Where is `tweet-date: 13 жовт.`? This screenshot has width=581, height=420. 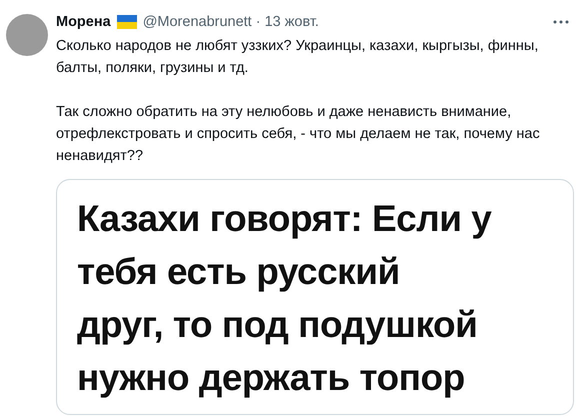
tweet-date: 13 жовт. is located at coordinates (291, 22).